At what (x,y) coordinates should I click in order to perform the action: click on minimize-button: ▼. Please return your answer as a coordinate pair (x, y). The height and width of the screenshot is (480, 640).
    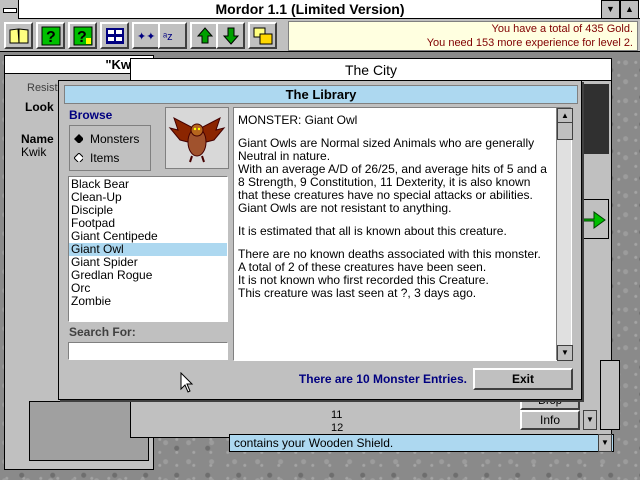
    Looking at the image, I should click on (610, 9).